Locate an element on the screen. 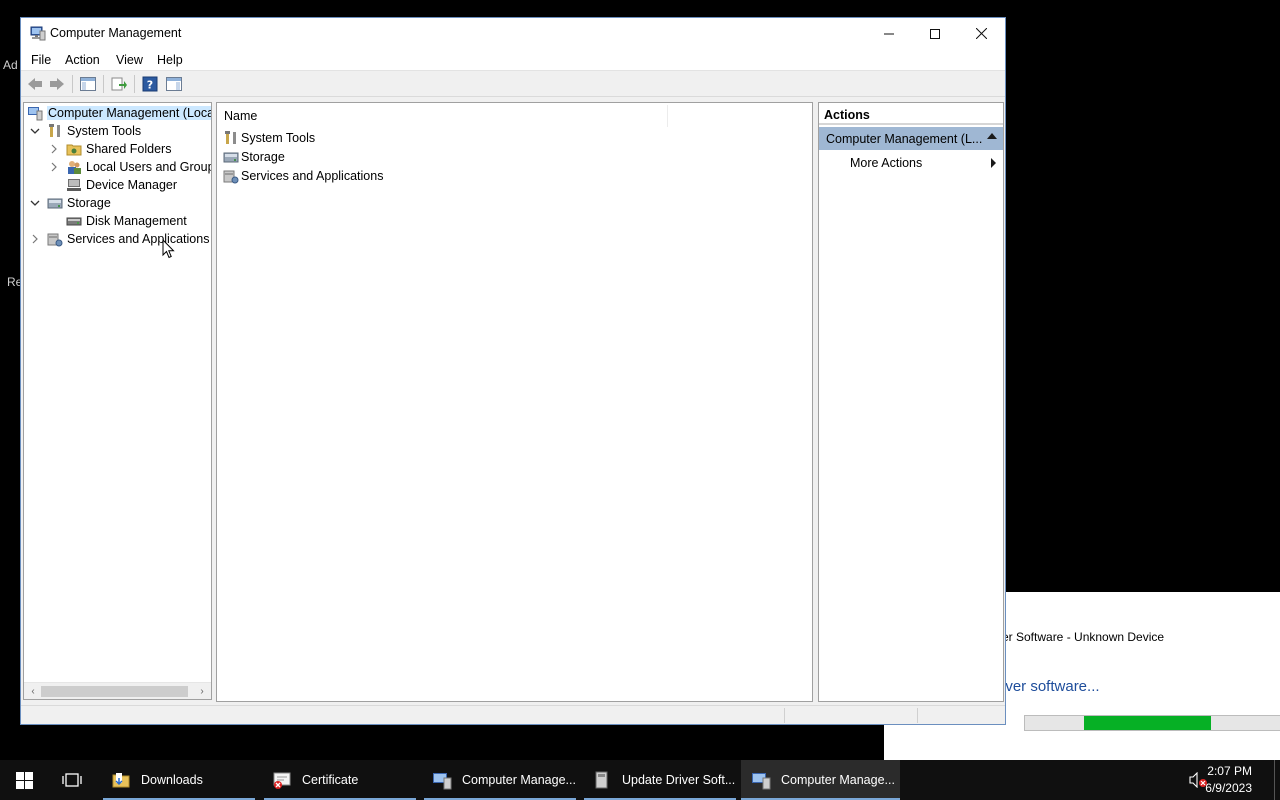 The image size is (1280, 800). column-header-name: Name is located at coordinates (240, 116).